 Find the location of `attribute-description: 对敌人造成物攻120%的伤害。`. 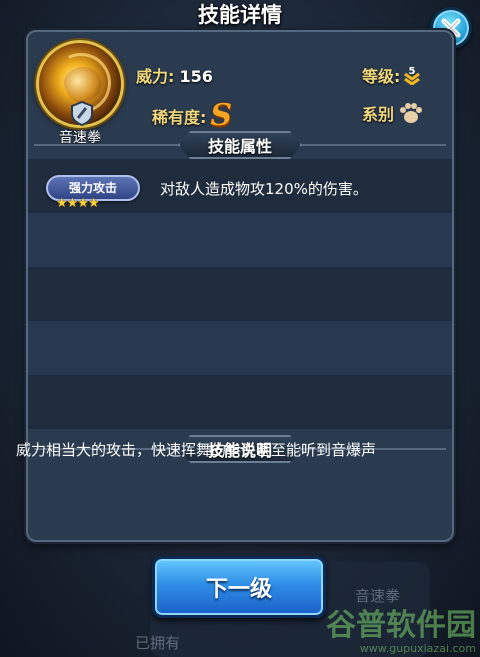

attribute-description: 对敌人造成物攻120%的伤害。 is located at coordinates (264, 189).